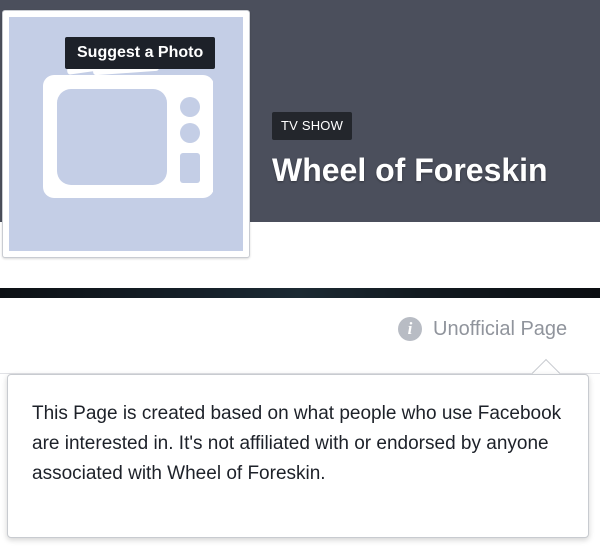 This screenshot has height=548, width=600. Describe the element at coordinates (312, 126) in the screenshot. I see `category-badge: TV SHOW` at that location.